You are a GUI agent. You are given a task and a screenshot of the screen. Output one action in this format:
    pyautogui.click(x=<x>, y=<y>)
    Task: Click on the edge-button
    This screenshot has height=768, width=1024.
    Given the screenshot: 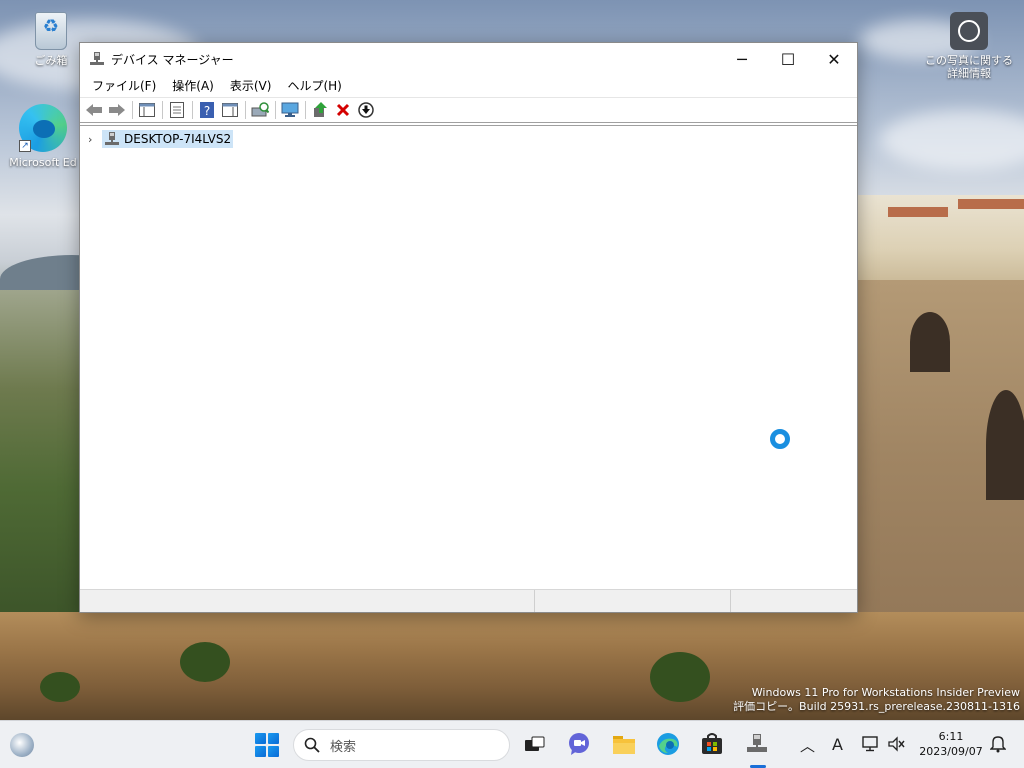 What is the action you would take?
    pyautogui.click(x=668, y=744)
    